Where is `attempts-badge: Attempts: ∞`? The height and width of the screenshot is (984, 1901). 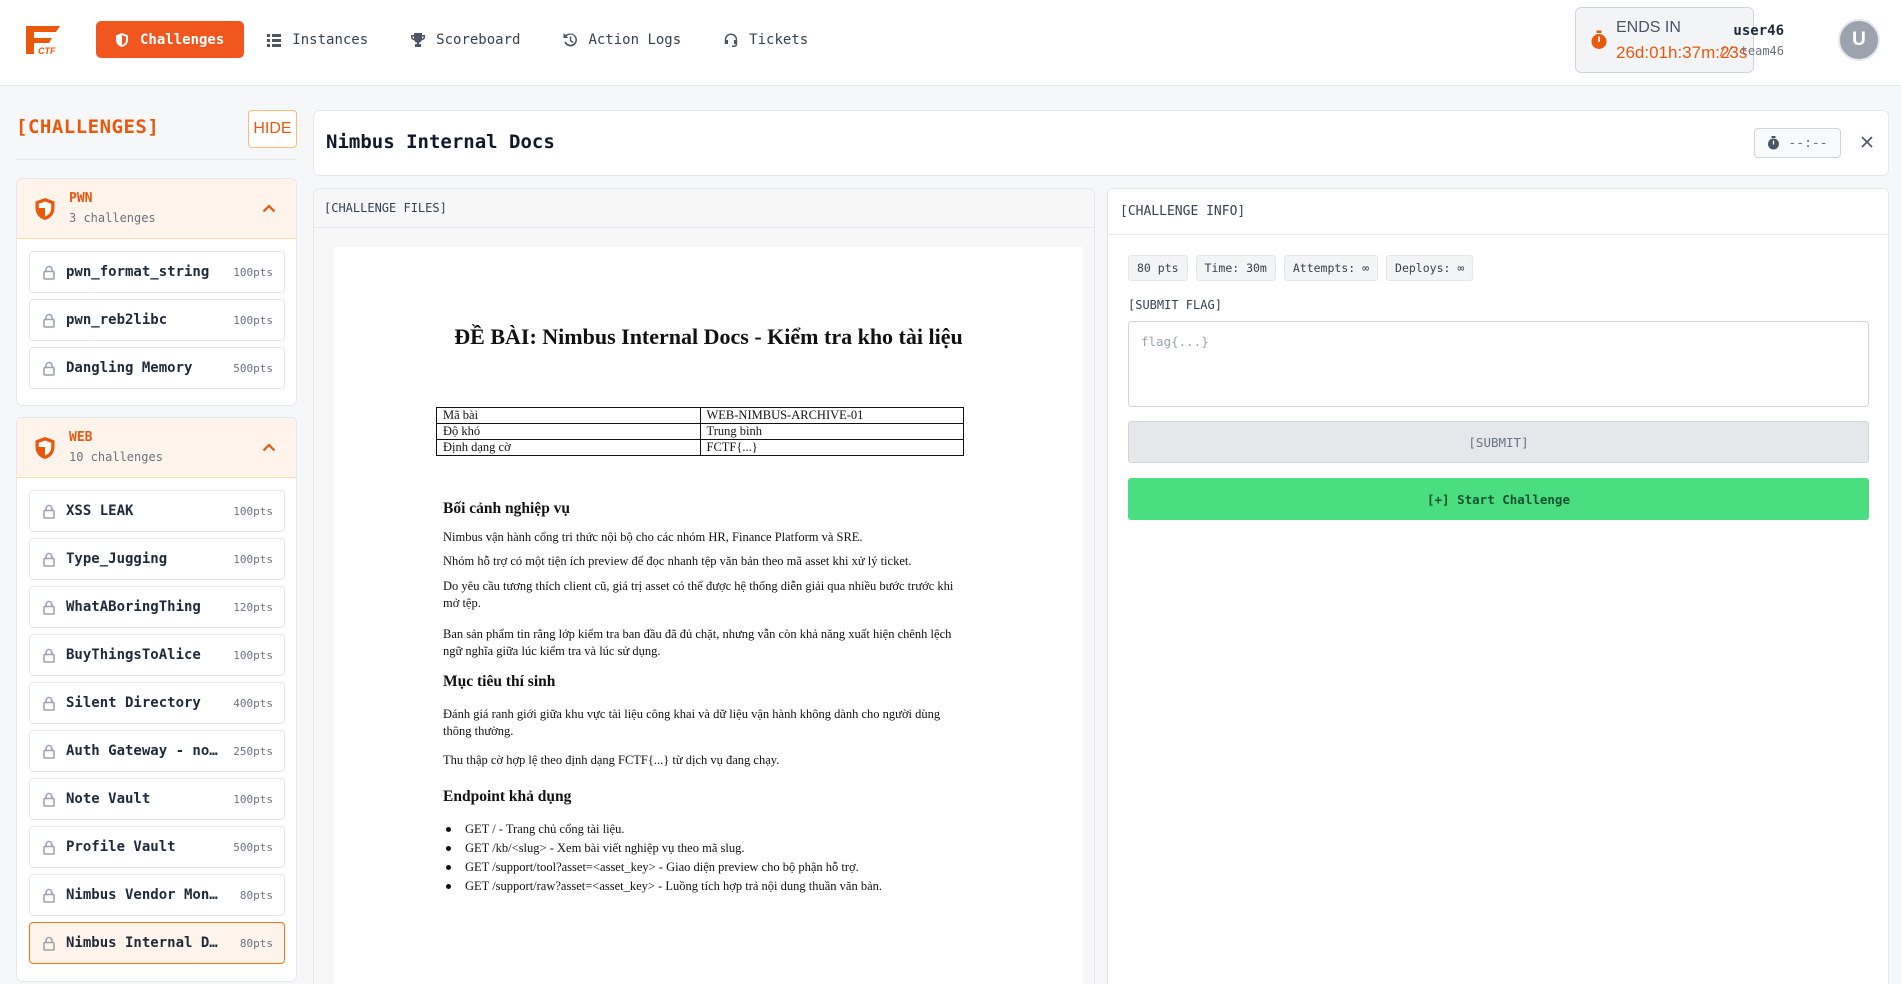 attempts-badge: Attempts: ∞ is located at coordinates (1331, 268).